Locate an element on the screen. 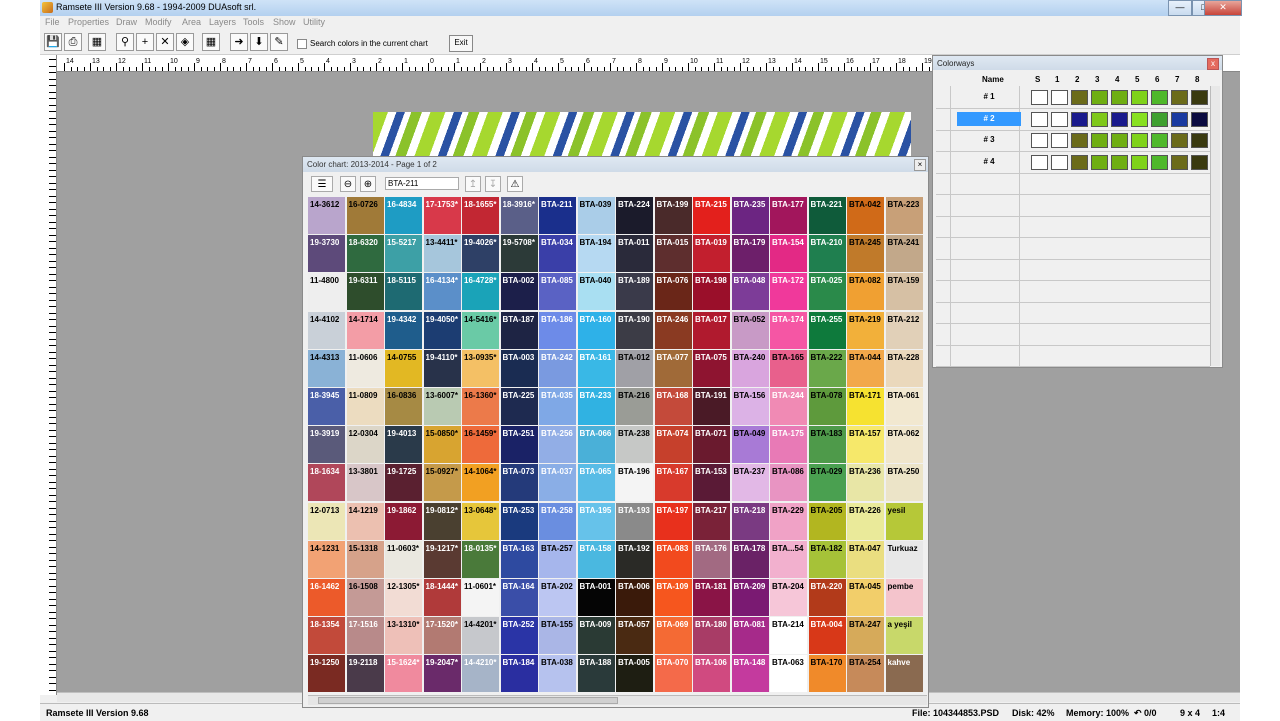 The image size is (1280, 721). color-swatch: BTA-154 is located at coordinates (788, 254).